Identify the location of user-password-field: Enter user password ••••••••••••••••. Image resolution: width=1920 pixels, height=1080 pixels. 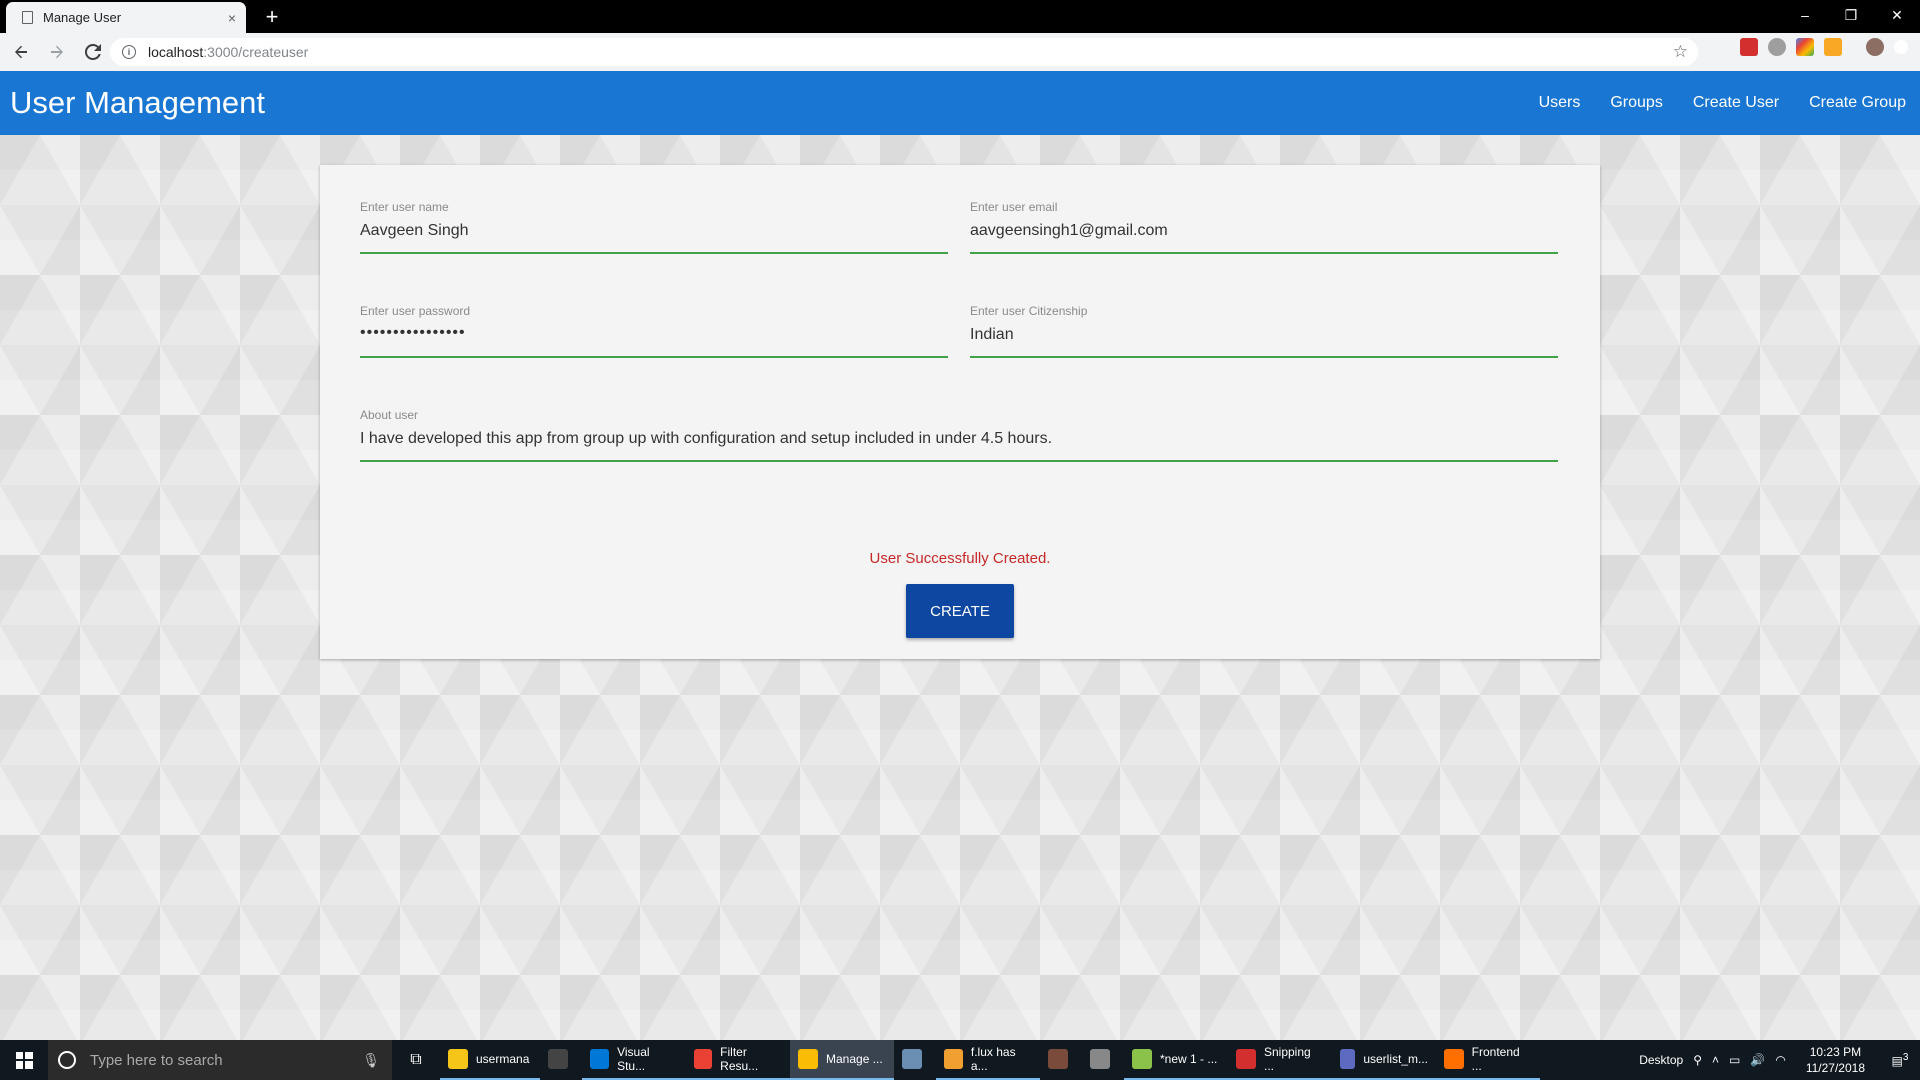
(654, 334).